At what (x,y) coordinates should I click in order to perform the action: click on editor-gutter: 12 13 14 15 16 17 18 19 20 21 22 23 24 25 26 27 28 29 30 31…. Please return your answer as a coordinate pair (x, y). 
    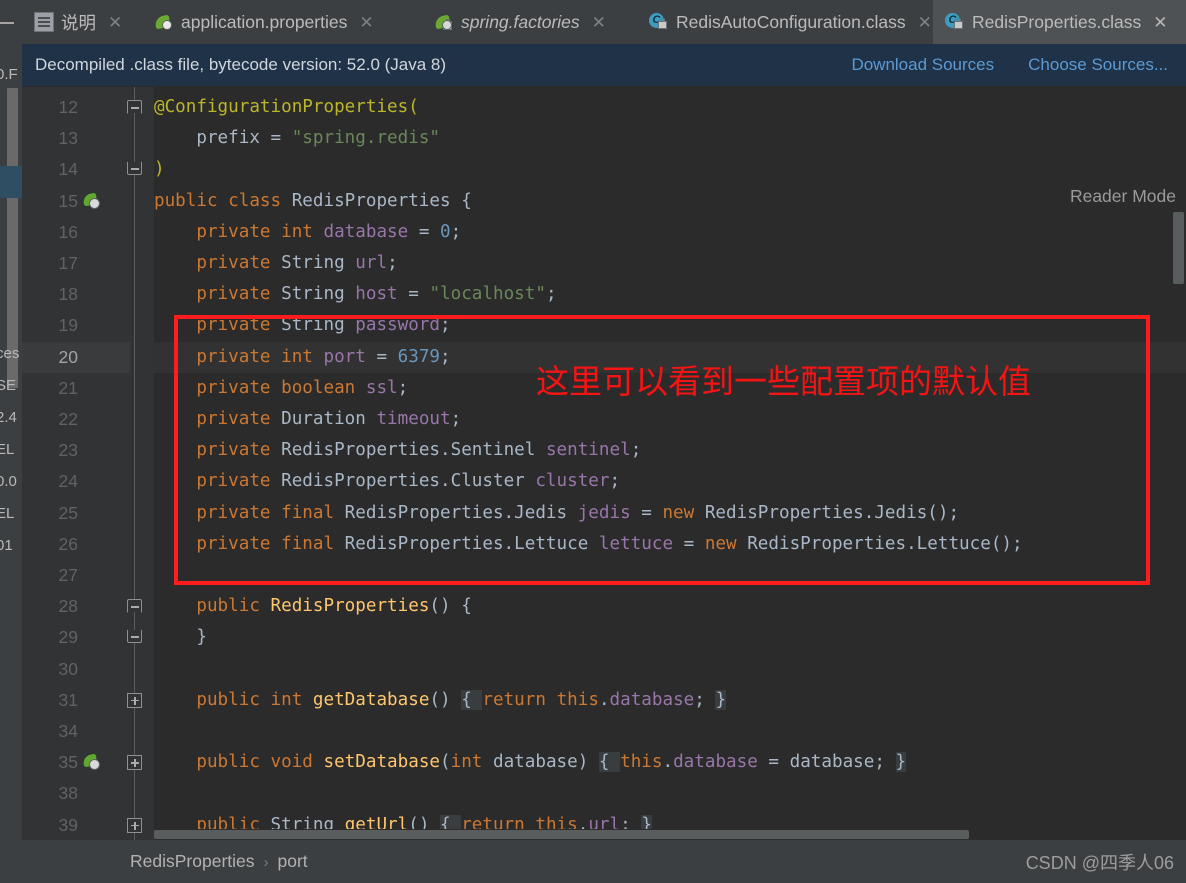
    Looking at the image, I should click on (76, 463).